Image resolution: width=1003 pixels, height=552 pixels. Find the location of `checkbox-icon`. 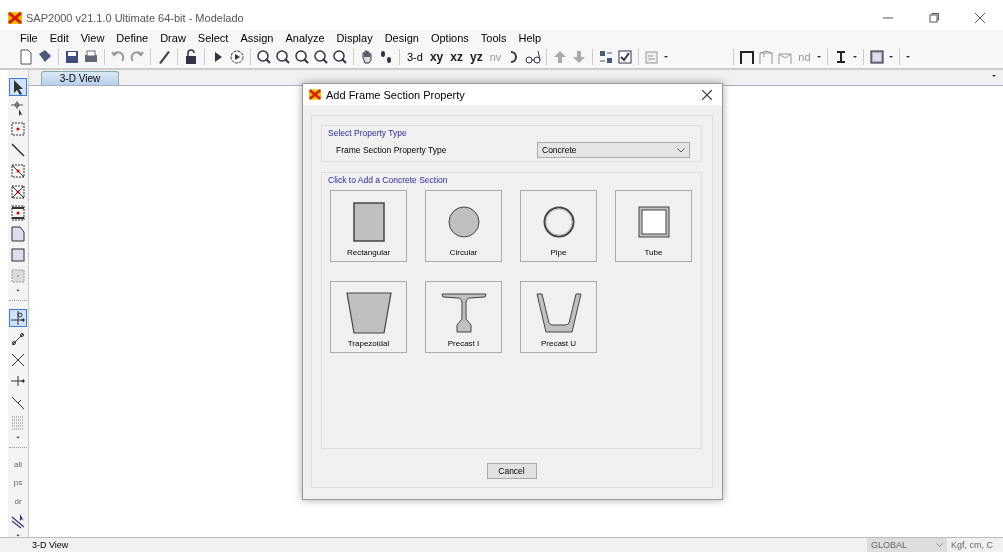

checkbox-icon is located at coordinates (625, 57).